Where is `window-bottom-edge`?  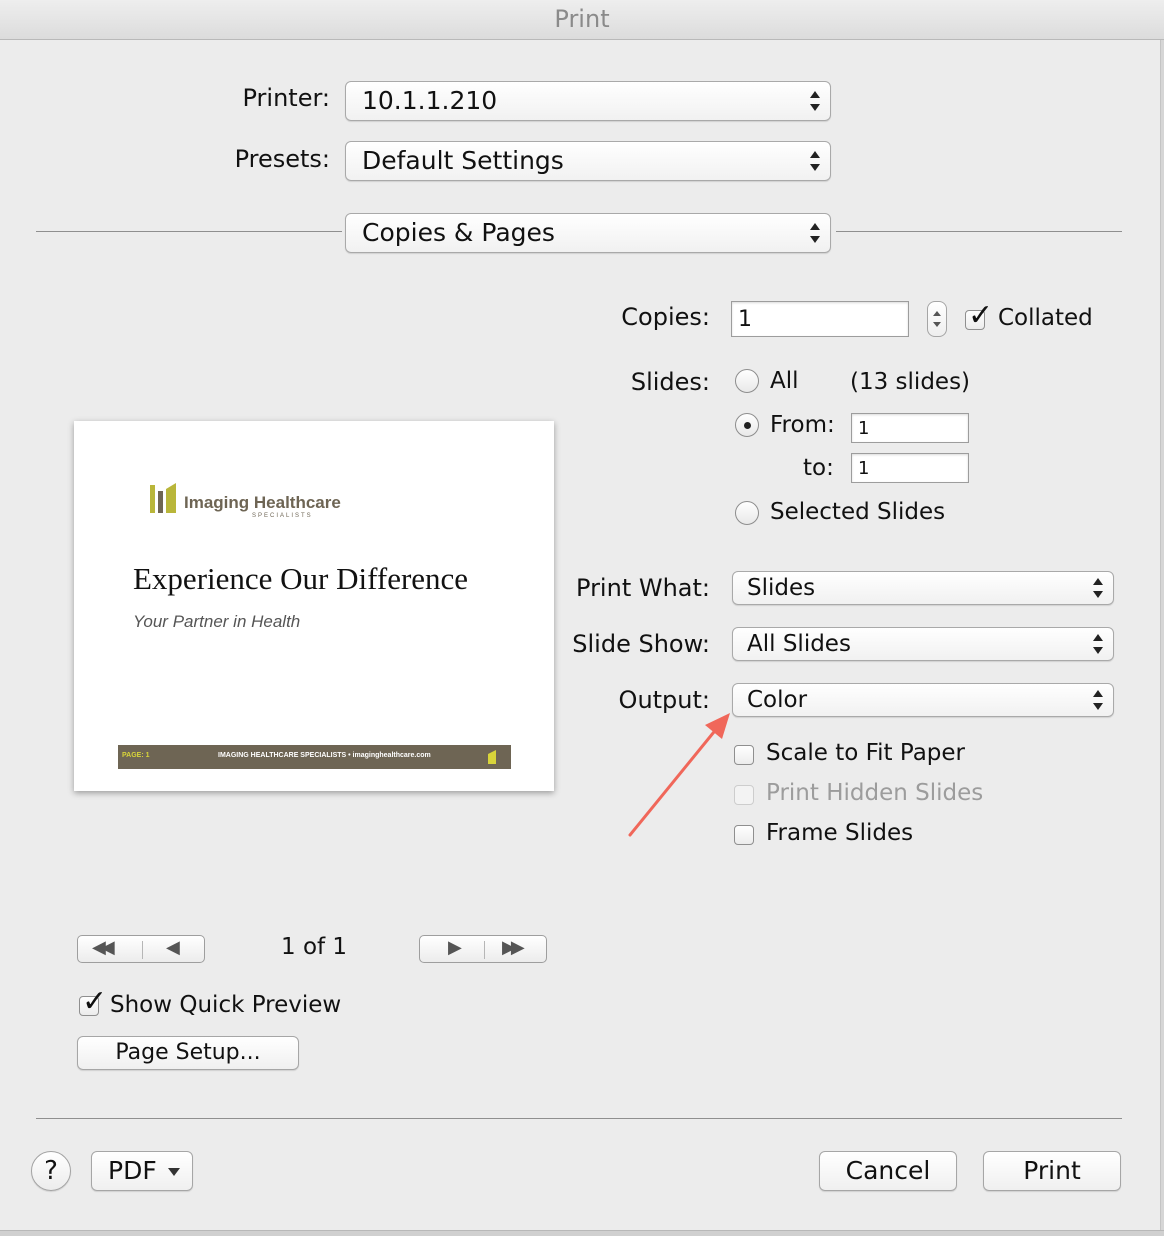
window-bottom-edge is located at coordinates (582, 1233).